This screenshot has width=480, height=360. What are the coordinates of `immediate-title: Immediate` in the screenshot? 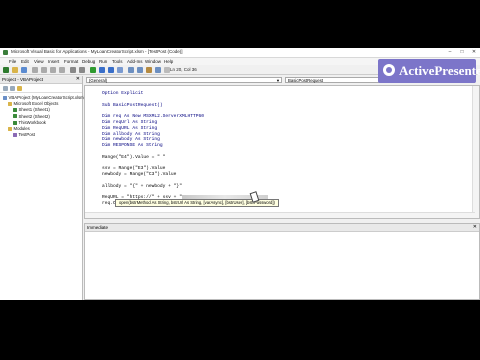 It's located at (98, 227).